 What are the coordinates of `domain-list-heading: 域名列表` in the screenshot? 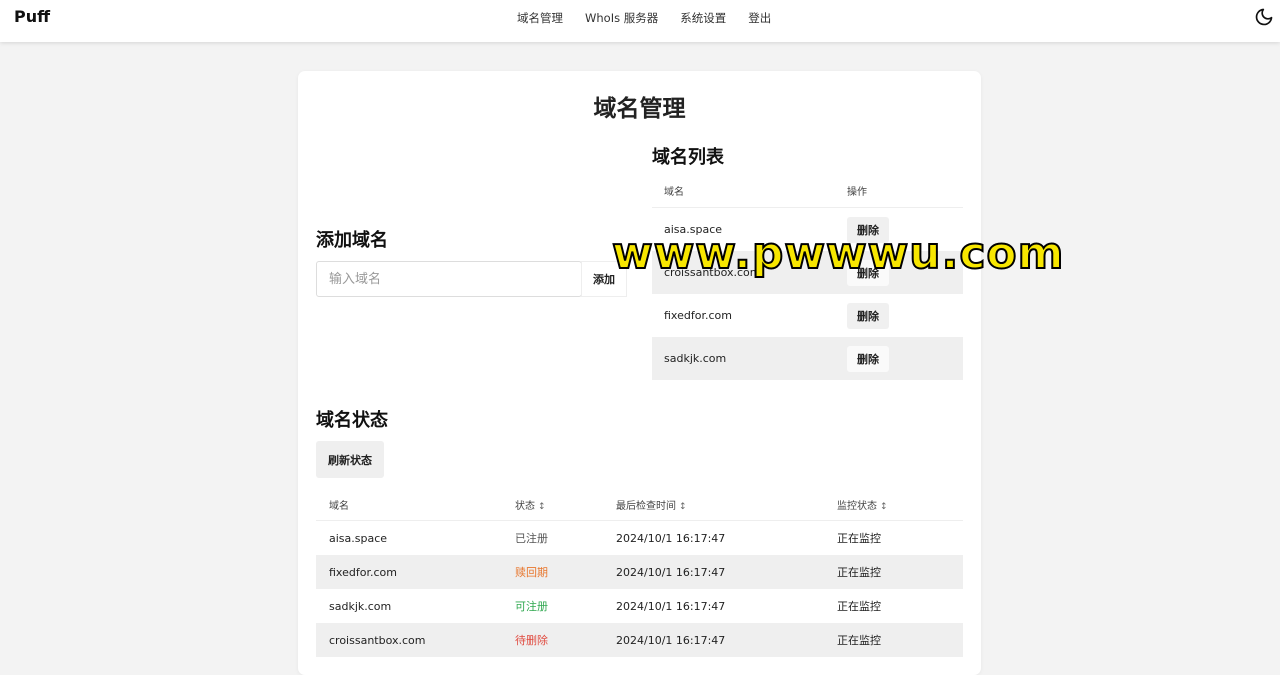 It's located at (688, 157).